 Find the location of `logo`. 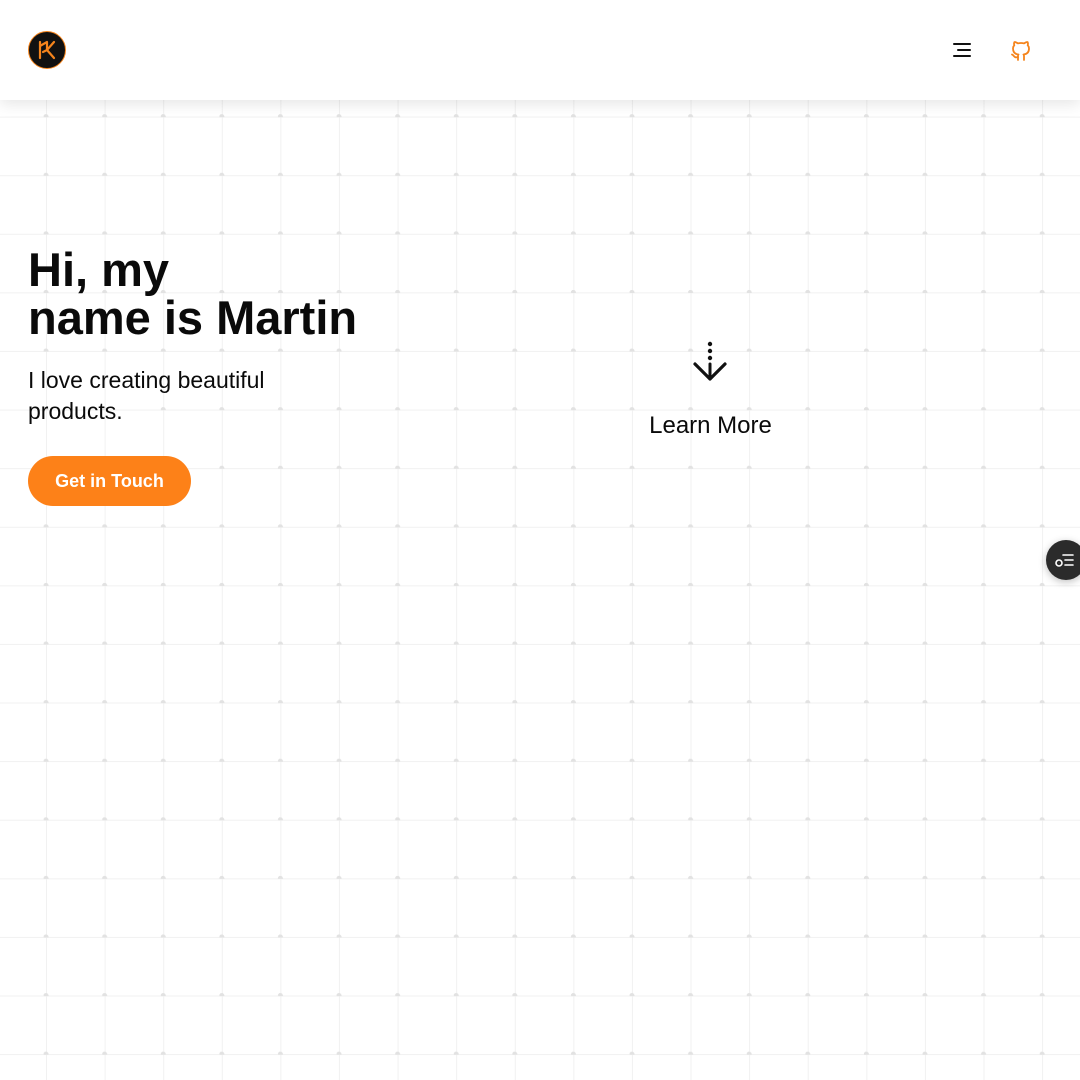

logo is located at coordinates (47, 50).